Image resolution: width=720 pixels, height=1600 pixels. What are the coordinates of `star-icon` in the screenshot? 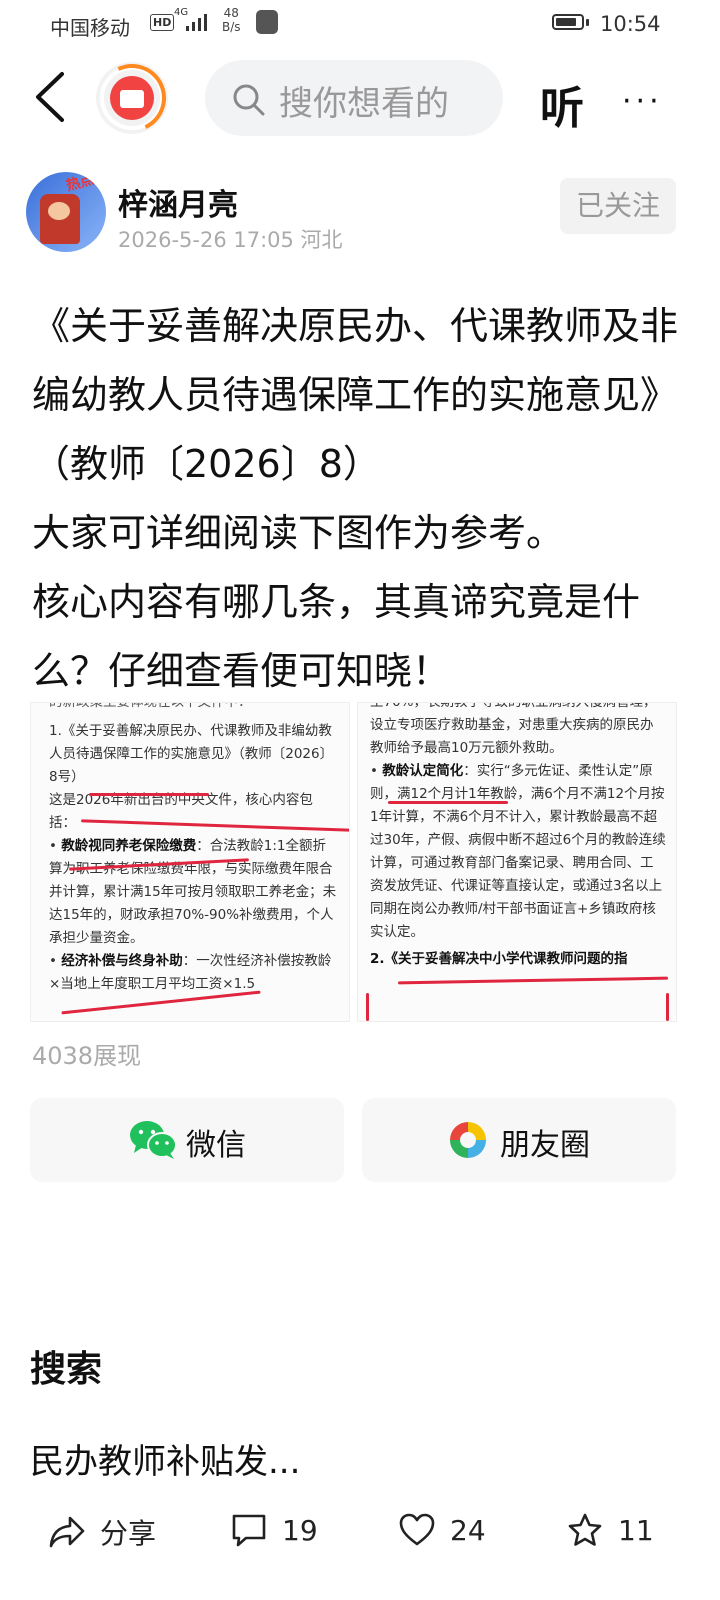 It's located at (585, 1529).